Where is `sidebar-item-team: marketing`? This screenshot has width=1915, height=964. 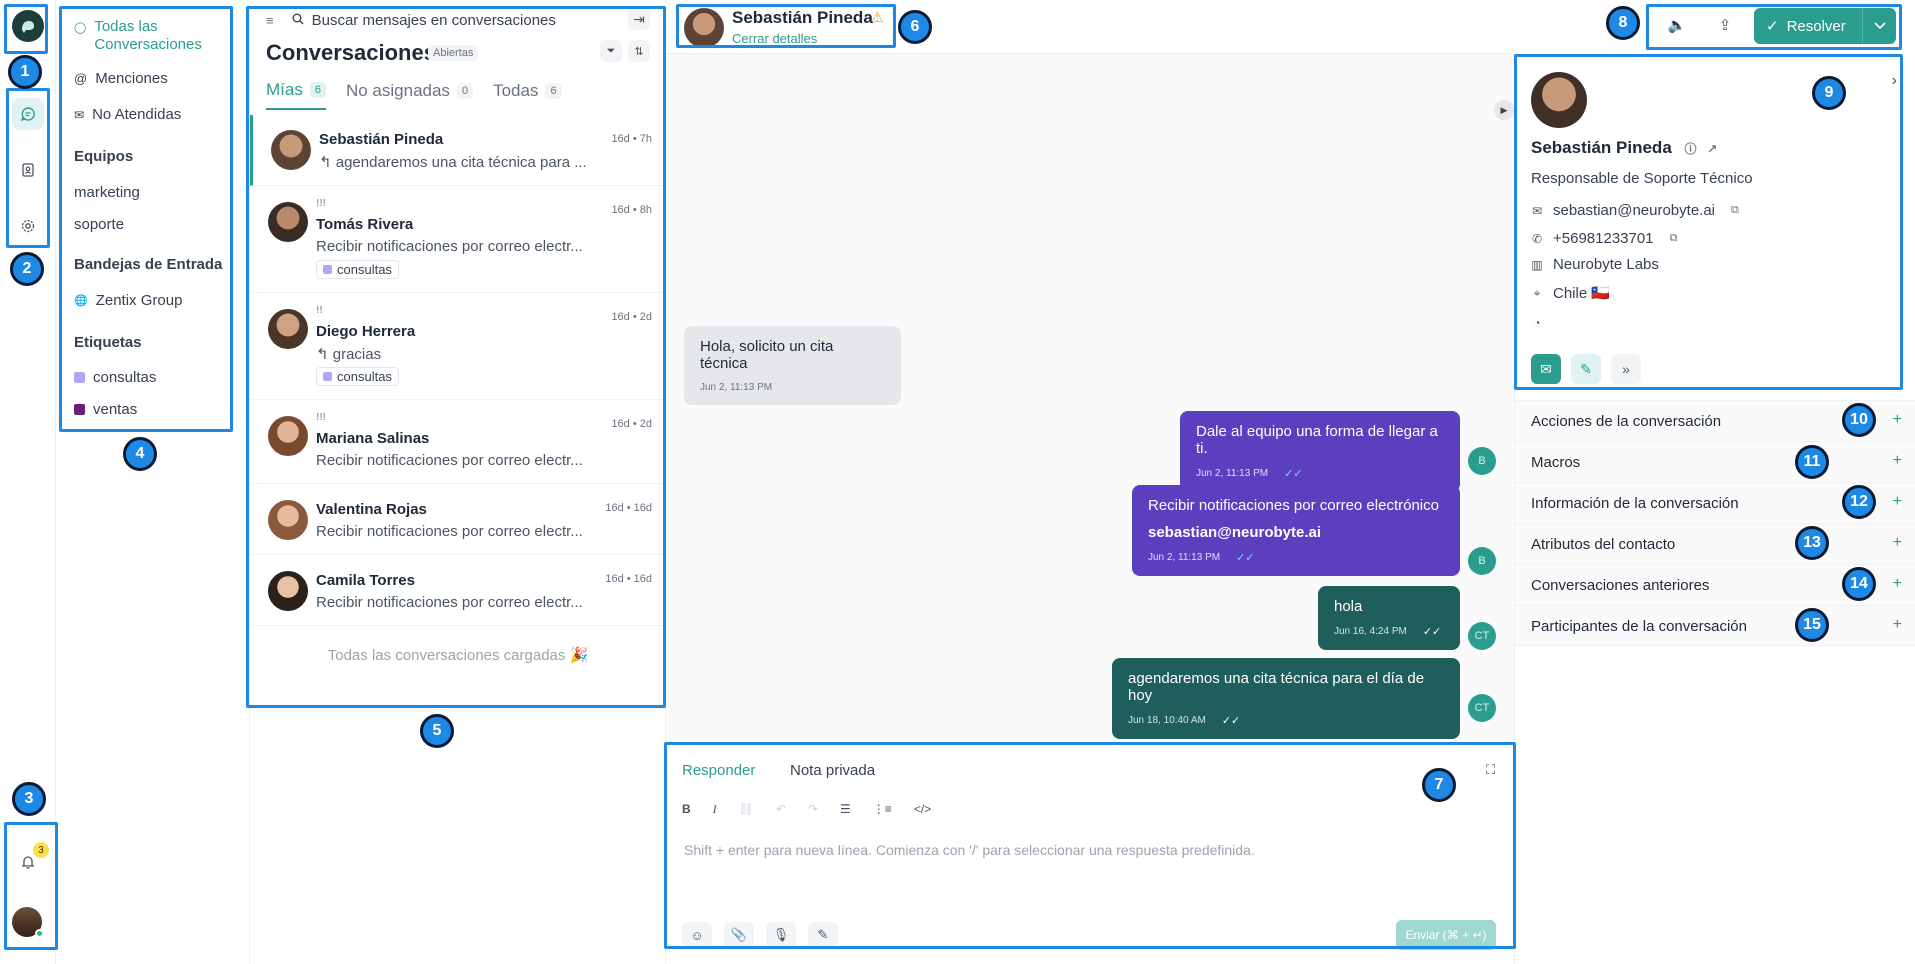 sidebar-item-team: marketing is located at coordinates (107, 192).